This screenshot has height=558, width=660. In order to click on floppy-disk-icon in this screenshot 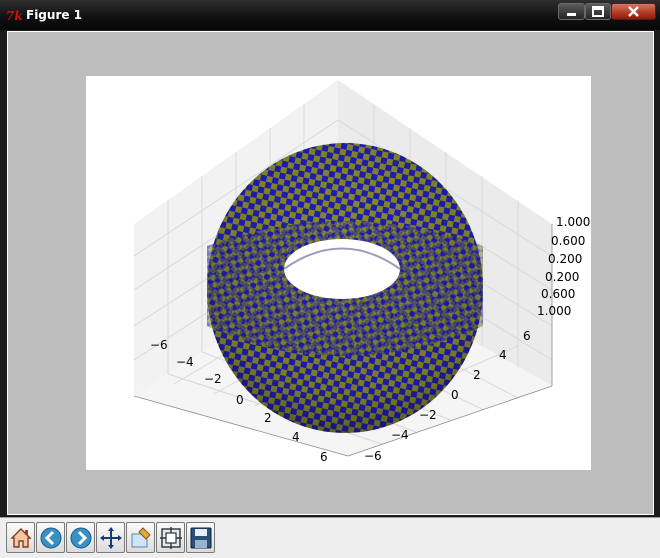, I will do `click(201, 538)`.